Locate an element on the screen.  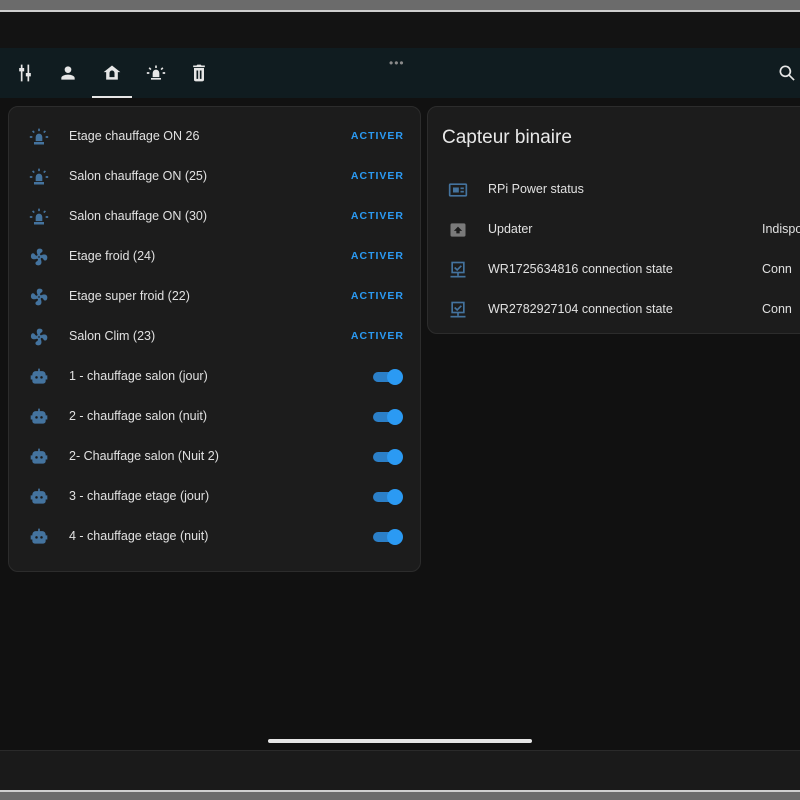
tab-alarm is located at coordinates (156, 73).